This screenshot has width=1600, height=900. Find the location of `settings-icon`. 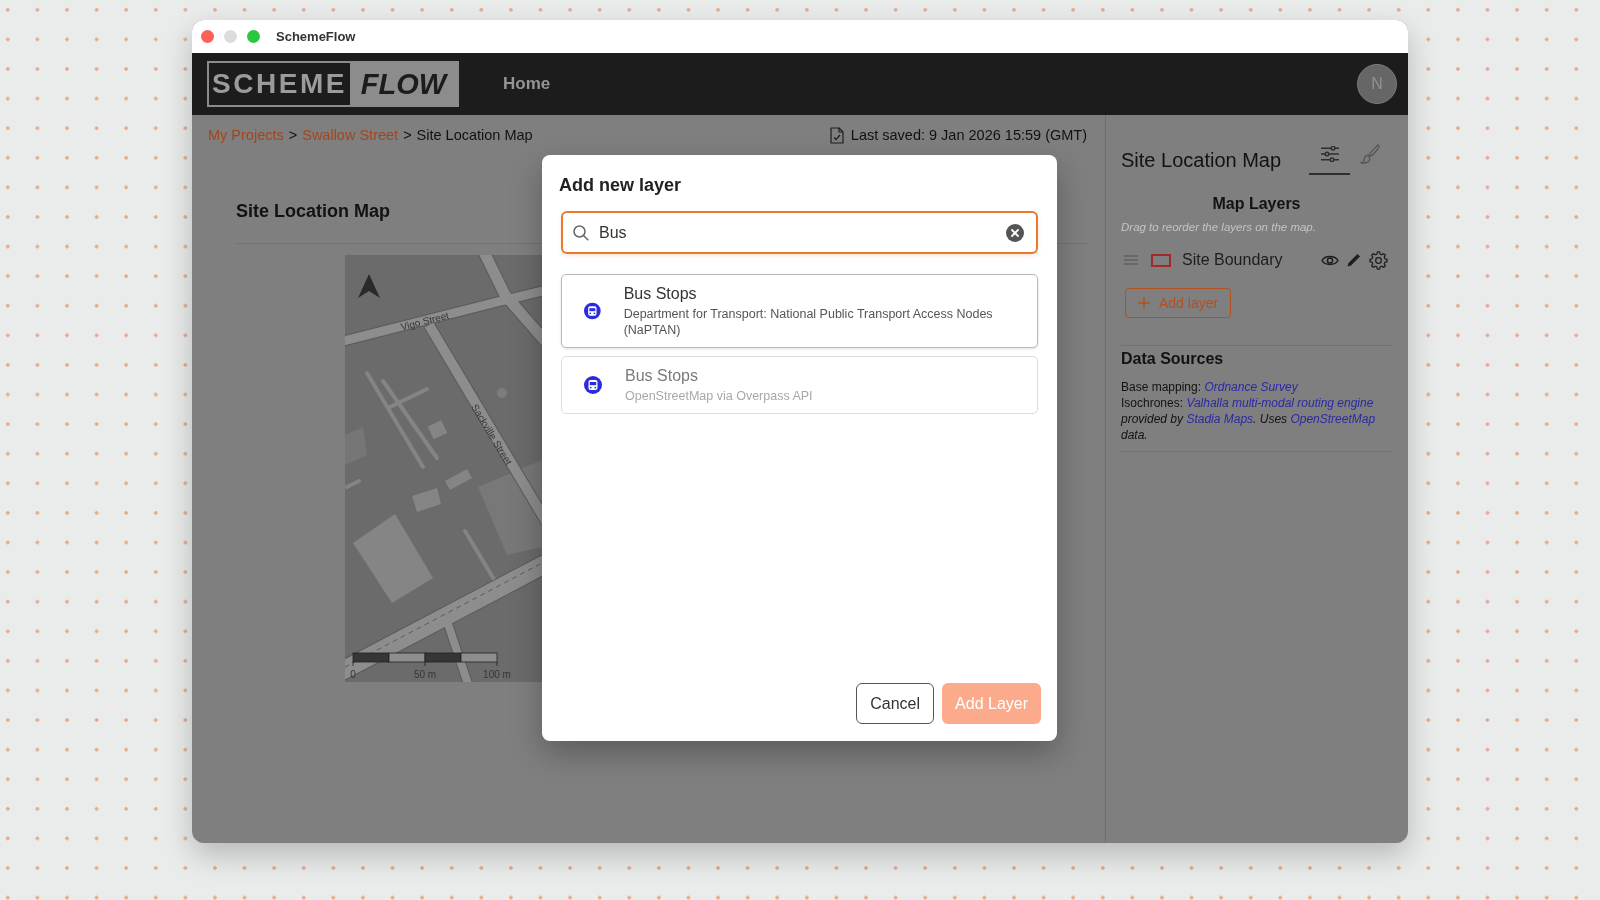

settings-icon is located at coordinates (1378, 260).